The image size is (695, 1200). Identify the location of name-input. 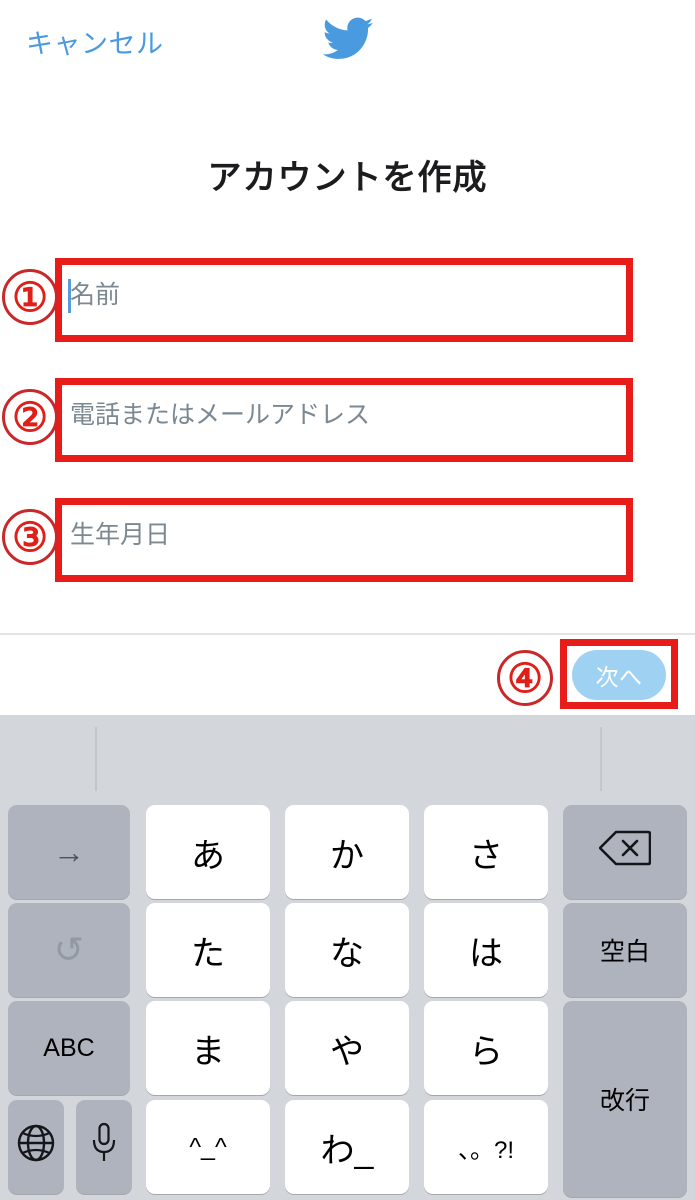
(343, 295).